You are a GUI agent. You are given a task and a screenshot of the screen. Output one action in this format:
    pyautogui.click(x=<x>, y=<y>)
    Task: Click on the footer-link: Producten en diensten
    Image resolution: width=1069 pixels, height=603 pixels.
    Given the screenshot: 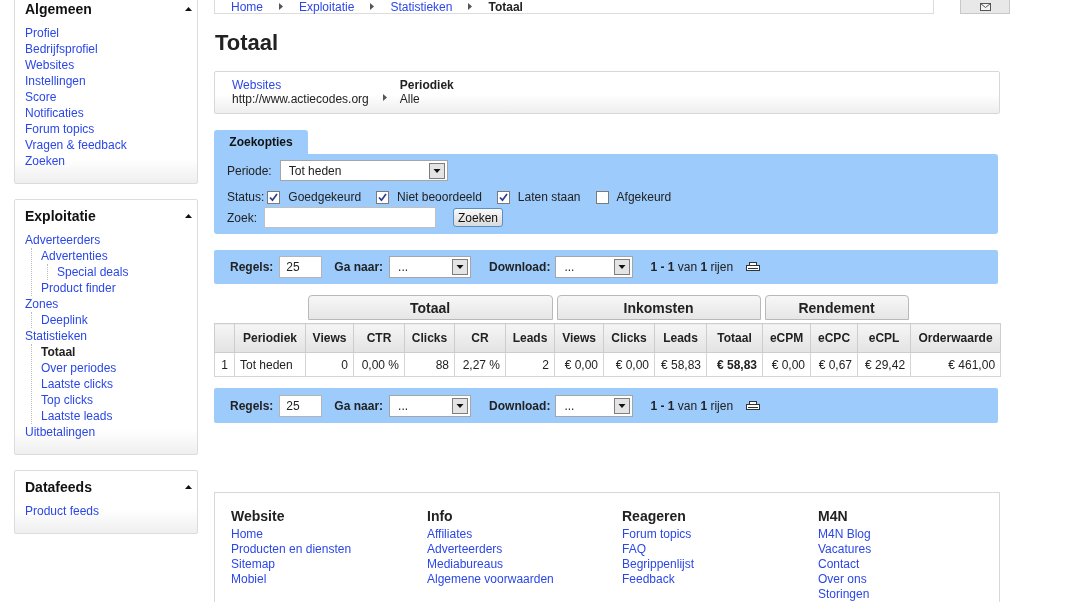 What is the action you would take?
    pyautogui.click(x=291, y=549)
    